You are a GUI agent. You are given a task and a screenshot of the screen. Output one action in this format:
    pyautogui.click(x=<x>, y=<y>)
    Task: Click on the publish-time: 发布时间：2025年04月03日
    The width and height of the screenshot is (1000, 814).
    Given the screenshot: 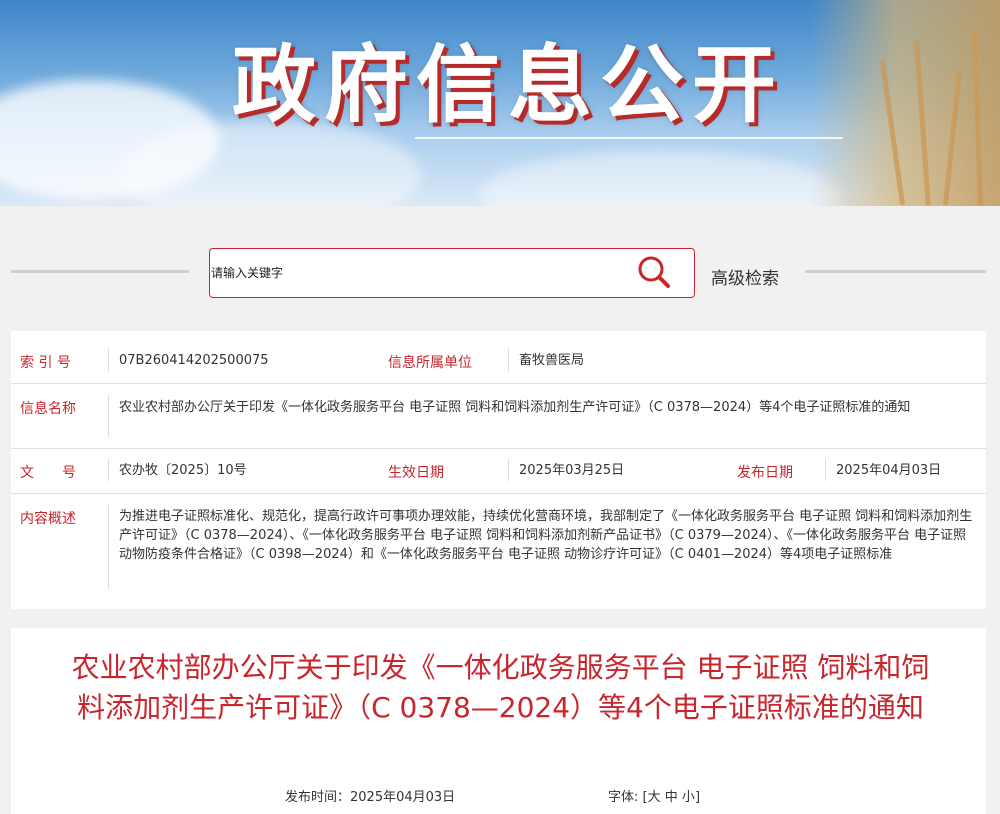 What is the action you would take?
    pyautogui.click(x=370, y=795)
    